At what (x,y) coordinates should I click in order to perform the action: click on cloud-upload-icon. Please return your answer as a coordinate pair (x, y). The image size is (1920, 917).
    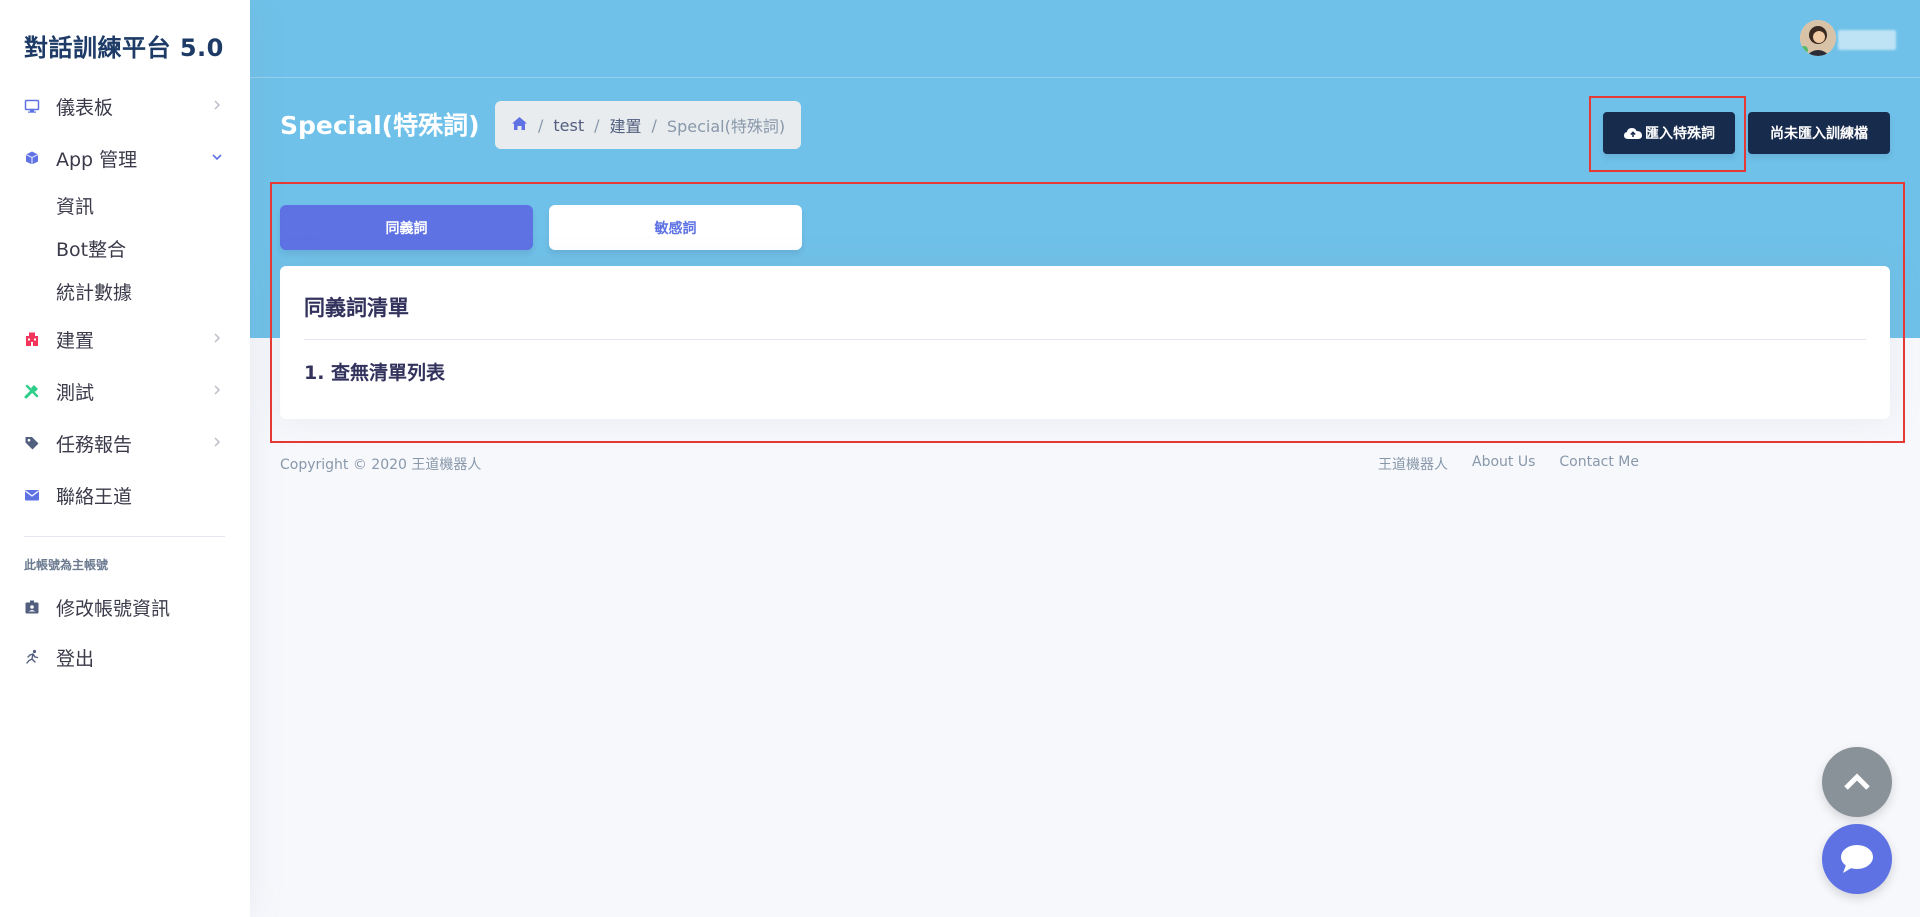
    Looking at the image, I should click on (1633, 133).